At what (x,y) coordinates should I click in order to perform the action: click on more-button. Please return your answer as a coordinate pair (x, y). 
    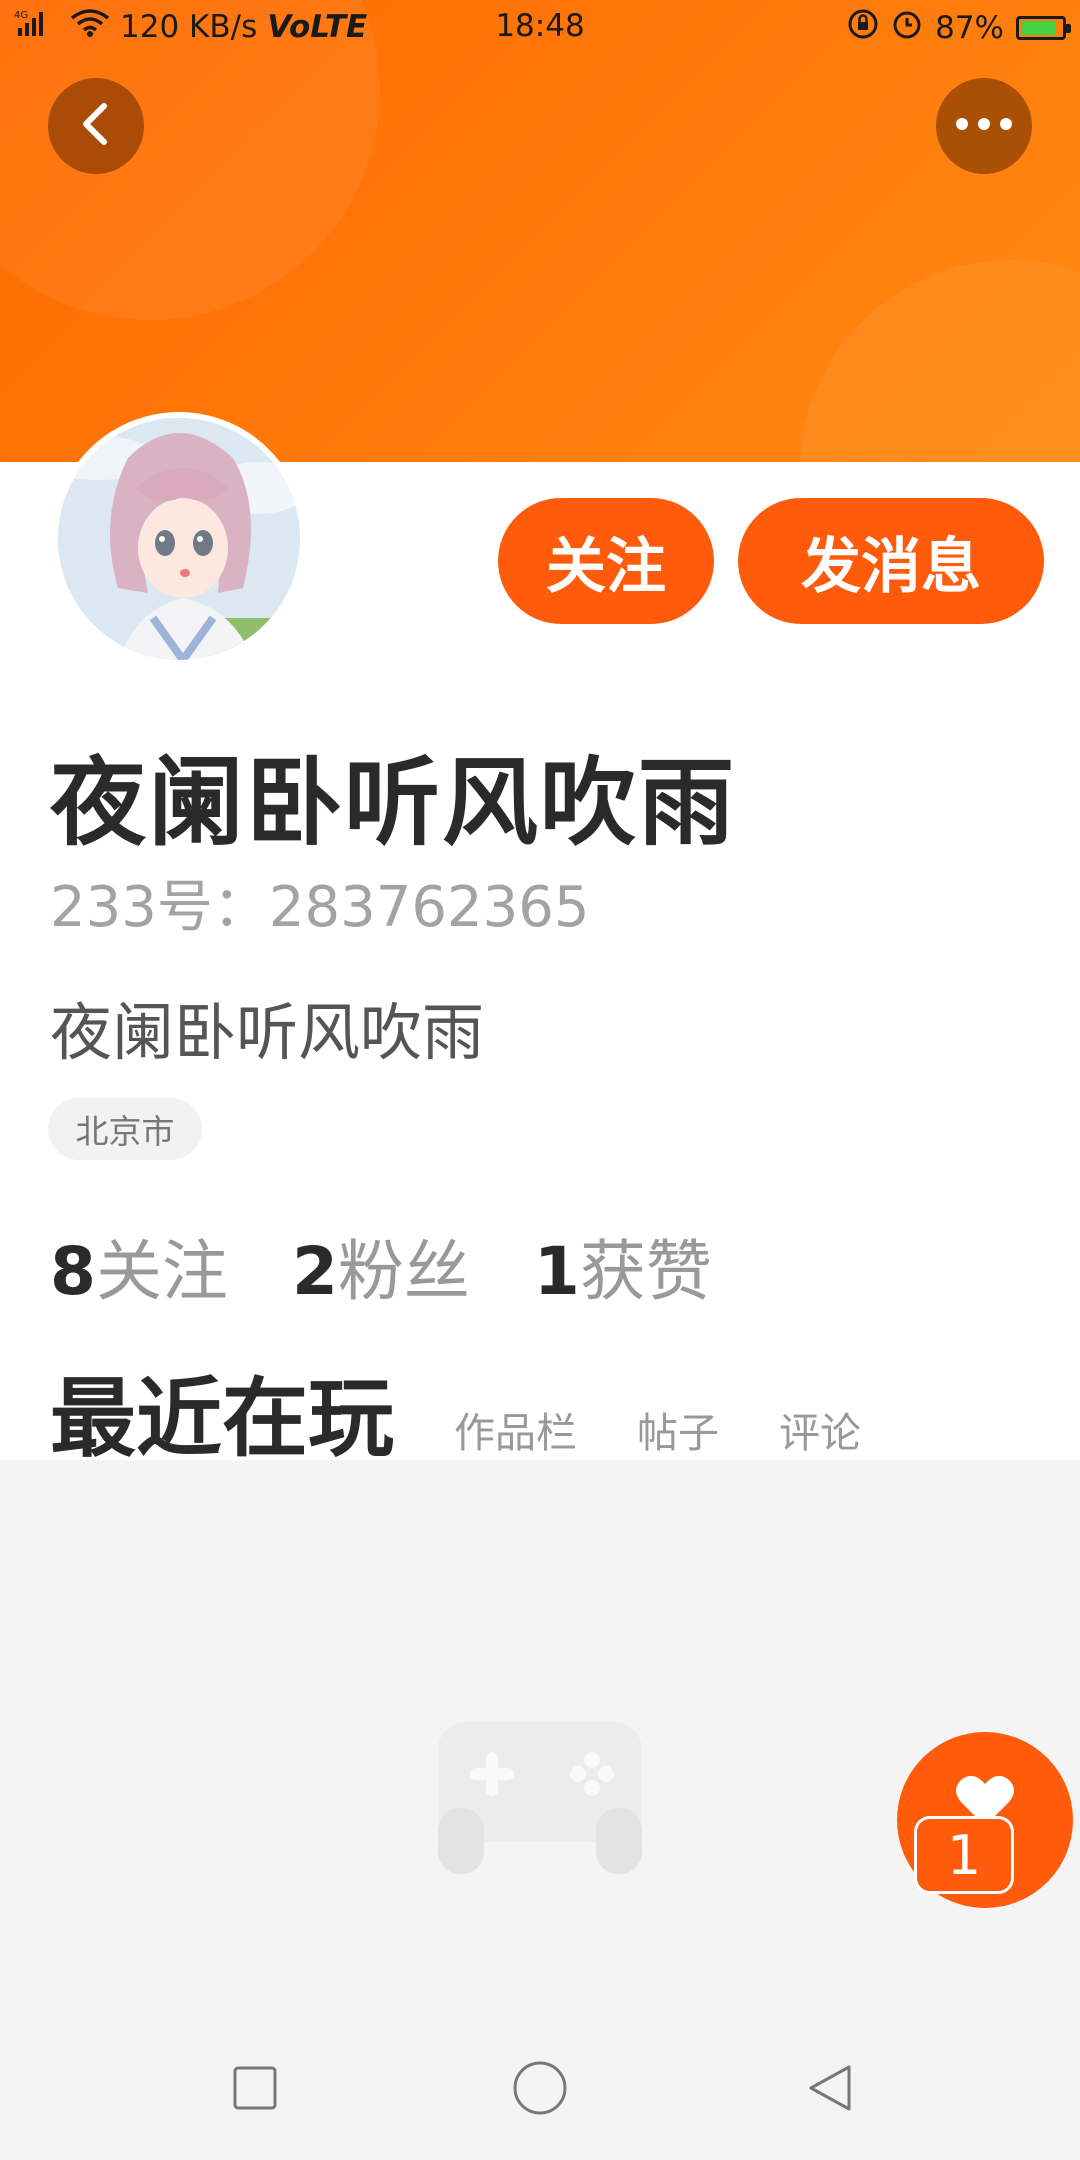
    Looking at the image, I should click on (984, 126).